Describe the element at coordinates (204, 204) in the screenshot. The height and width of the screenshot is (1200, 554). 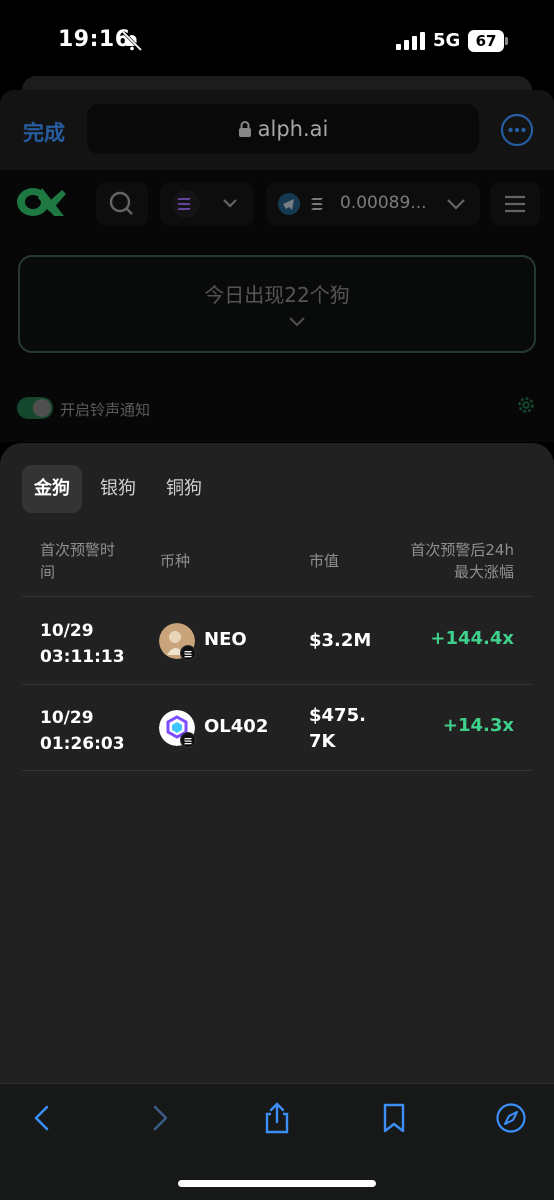
I see `solana-icon` at that location.